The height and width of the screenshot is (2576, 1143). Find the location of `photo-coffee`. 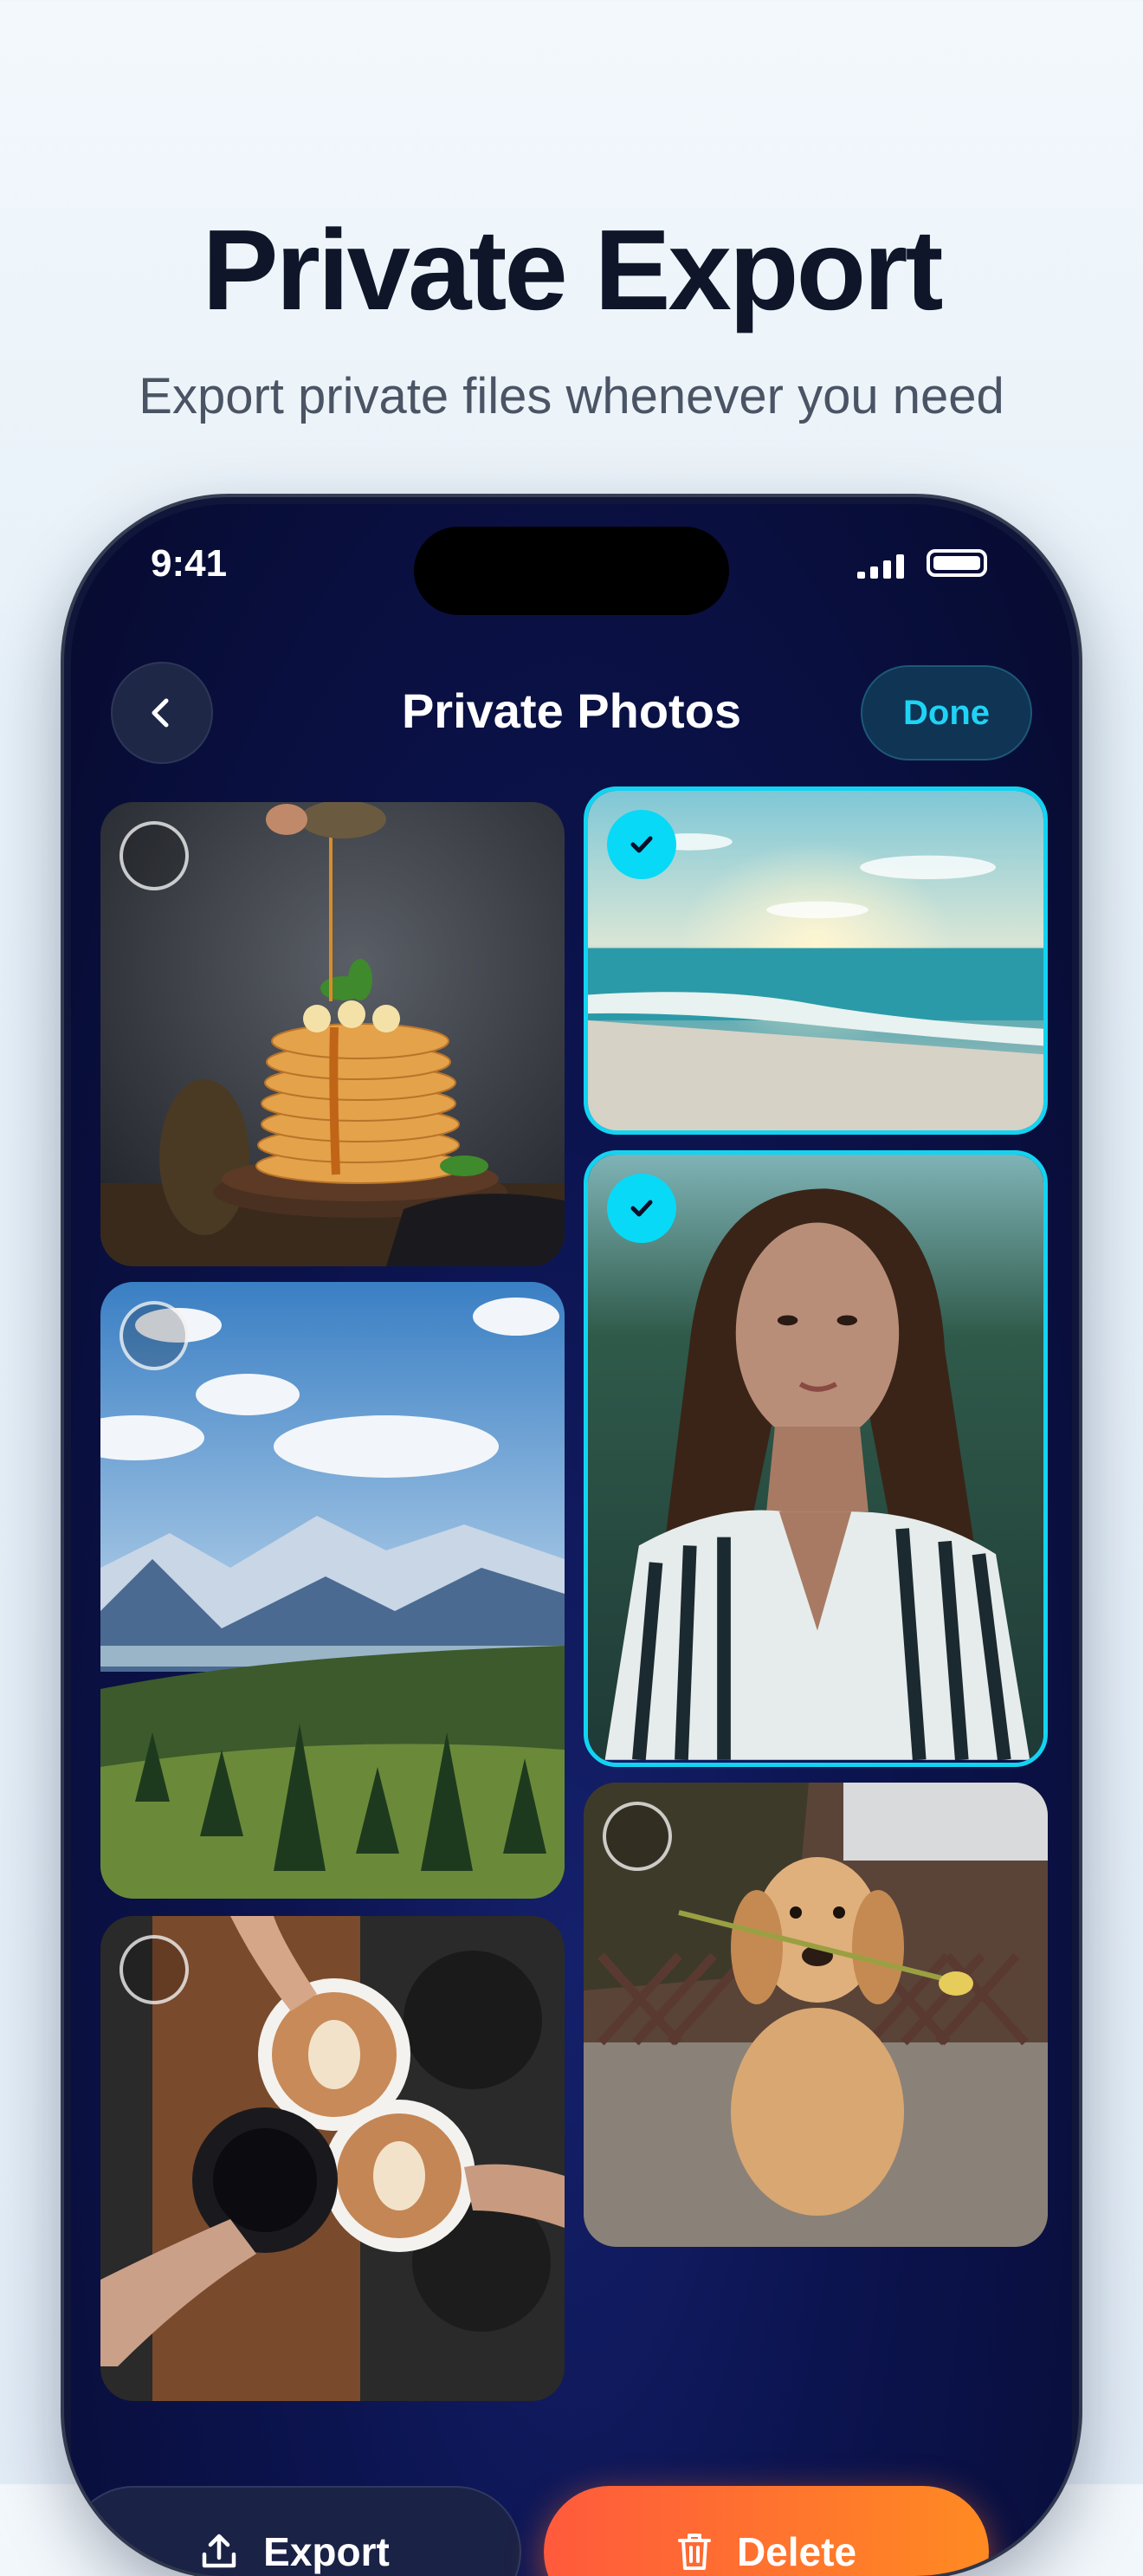

photo-coffee is located at coordinates (333, 2158).